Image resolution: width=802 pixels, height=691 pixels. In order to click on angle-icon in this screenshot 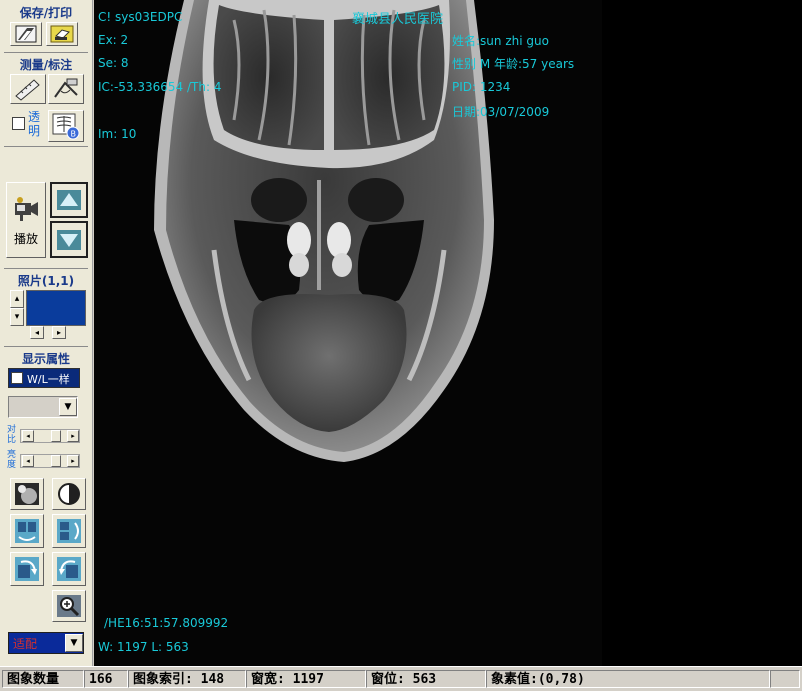, I will do `click(66, 88)`.